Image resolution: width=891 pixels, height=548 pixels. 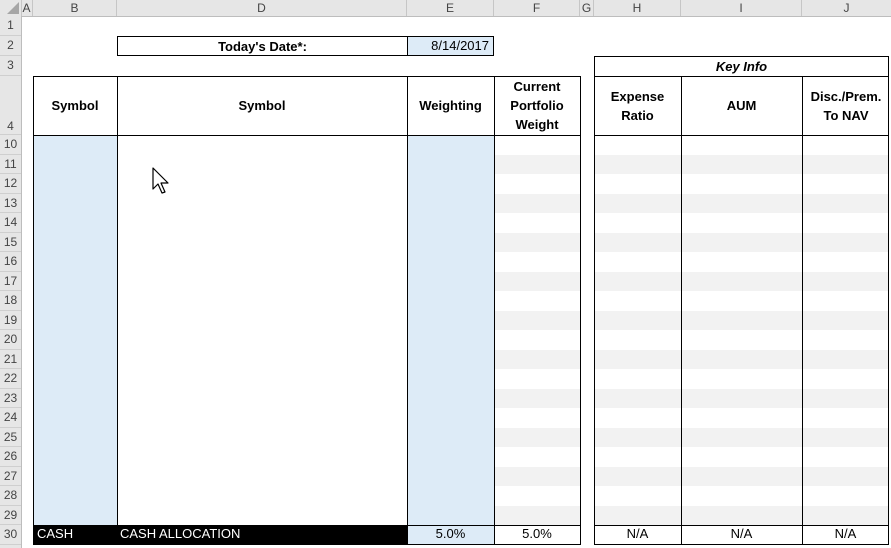 What do you see at coordinates (10, 535) in the screenshot?
I see `row-header-30: 30` at bounding box center [10, 535].